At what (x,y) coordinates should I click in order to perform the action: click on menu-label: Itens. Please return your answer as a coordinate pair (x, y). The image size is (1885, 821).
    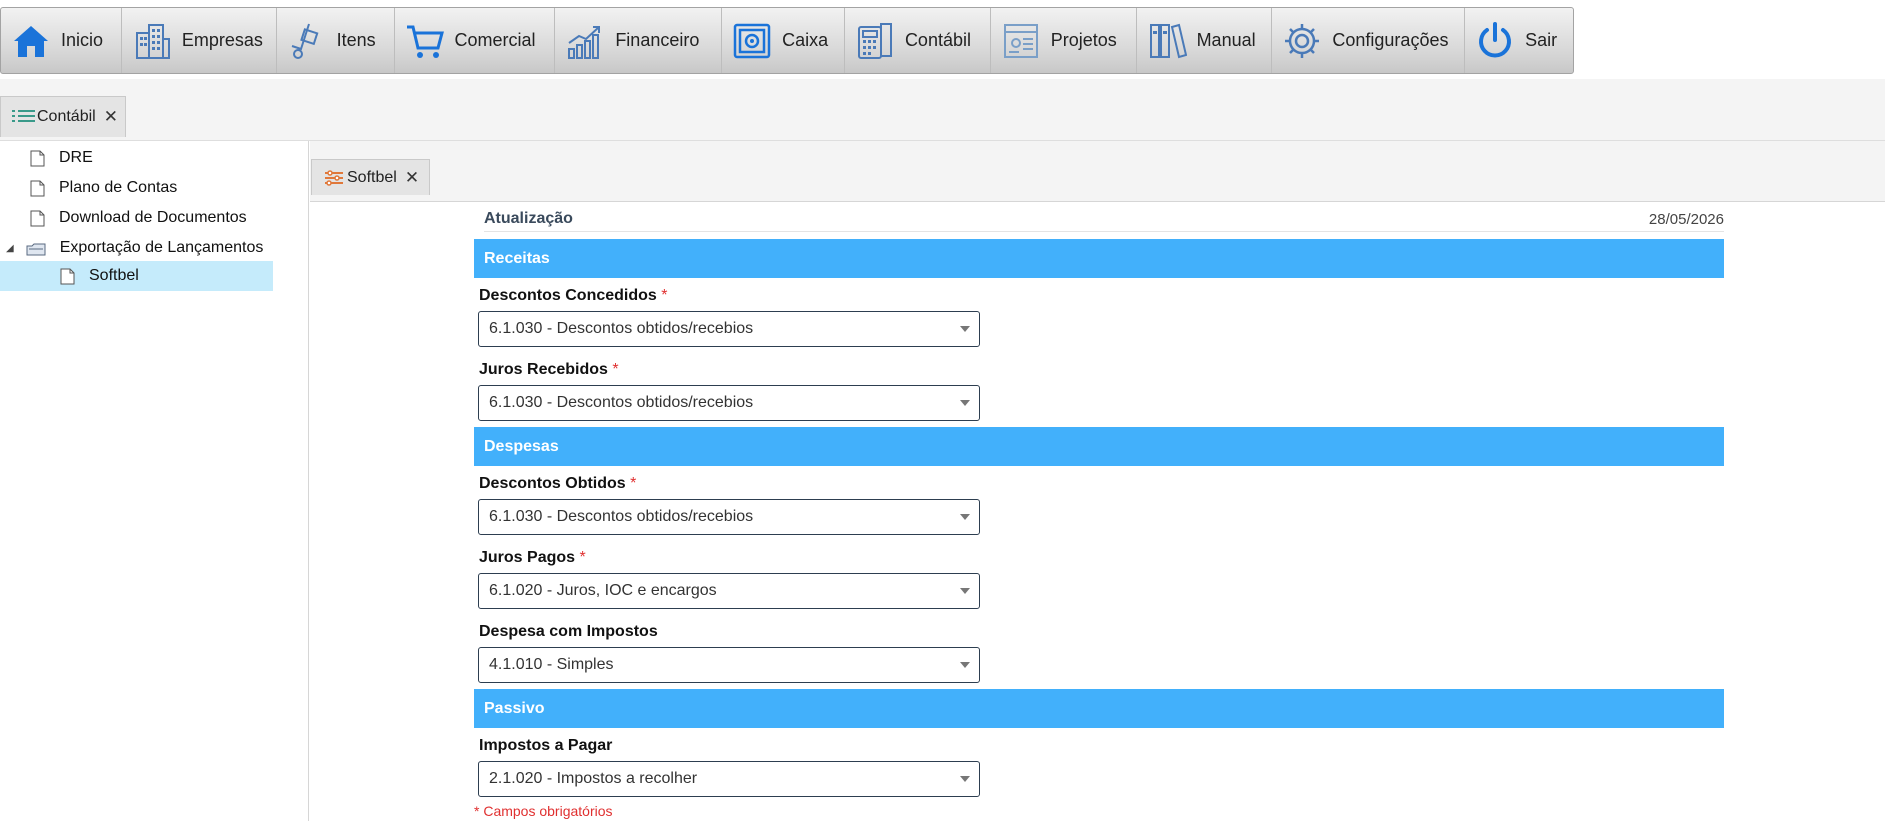
    Looking at the image, I should click on (356, 40).